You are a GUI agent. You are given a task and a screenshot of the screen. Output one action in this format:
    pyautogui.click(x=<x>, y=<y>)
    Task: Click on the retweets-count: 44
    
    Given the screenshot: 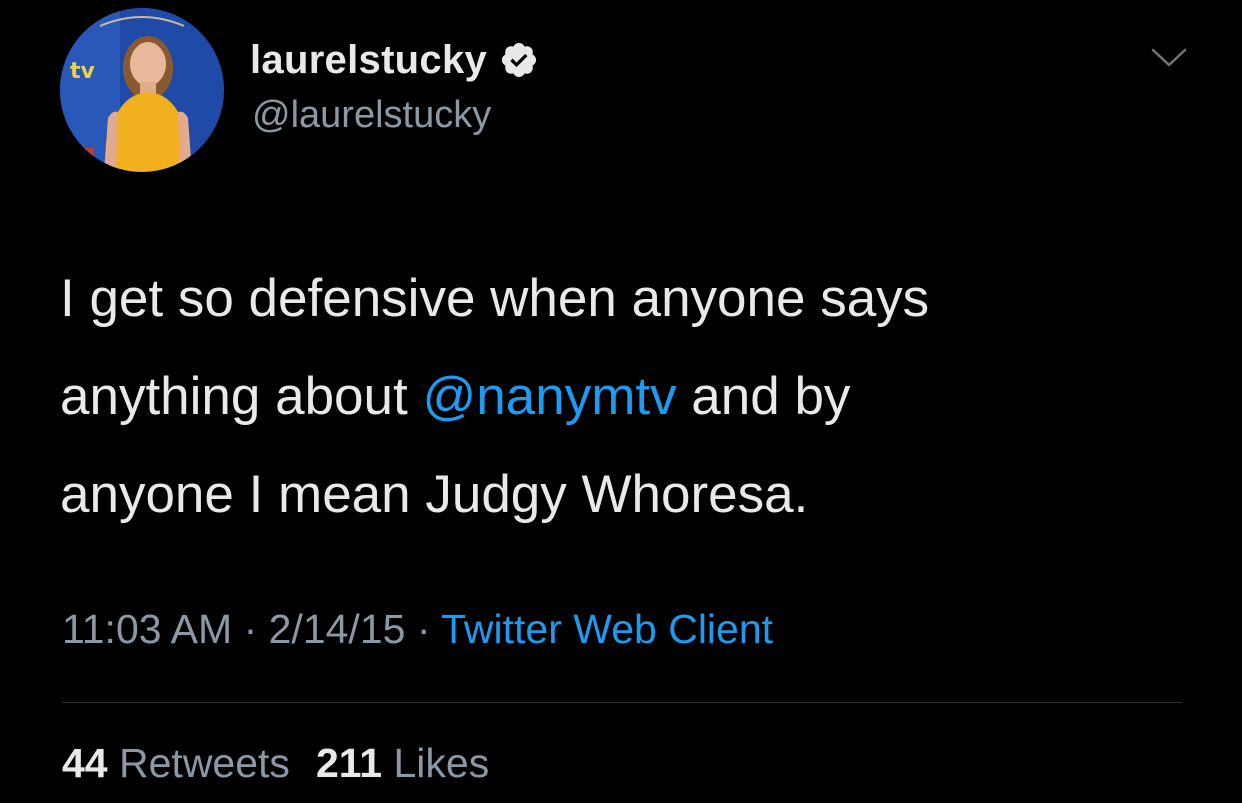 What is the action you would take?
    pyautogui.click(x=85, y=763)
    